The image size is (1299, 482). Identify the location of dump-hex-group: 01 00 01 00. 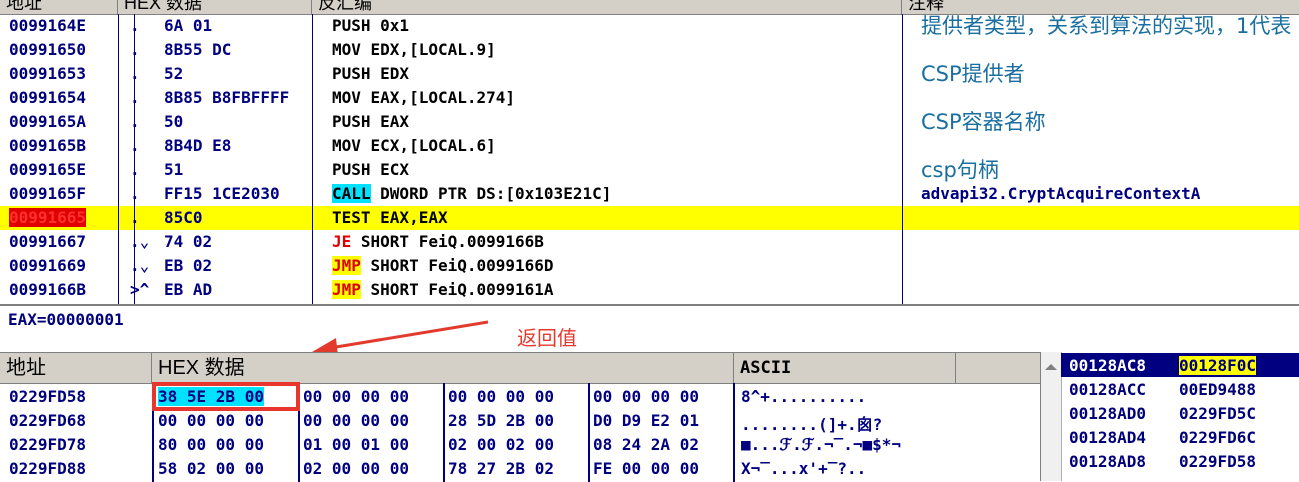
(356, 444).